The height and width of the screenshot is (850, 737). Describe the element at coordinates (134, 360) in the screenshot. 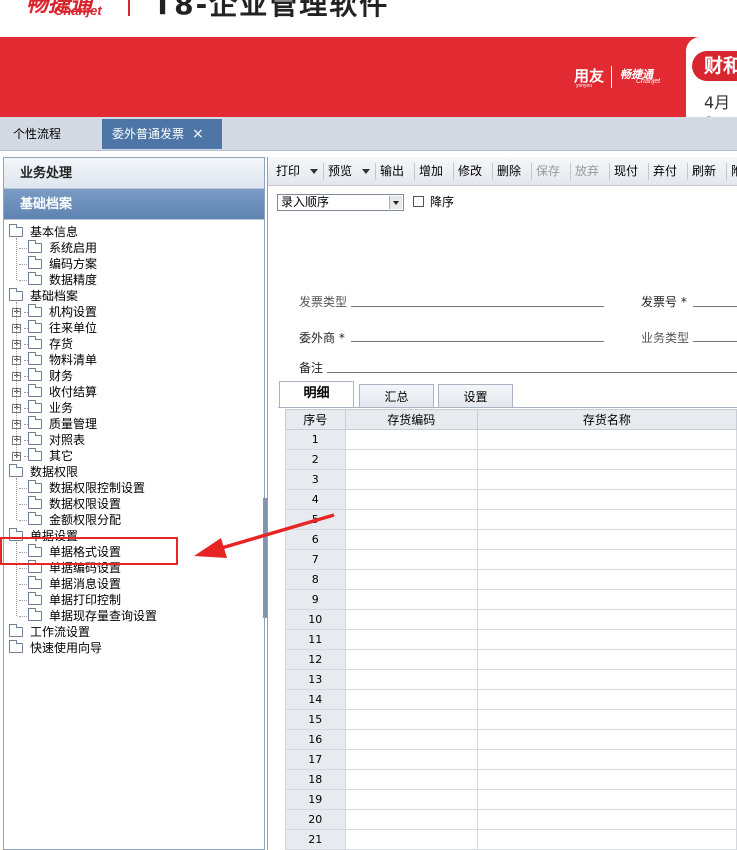

I see `tree-item-bom: + 物料清单` at that location.